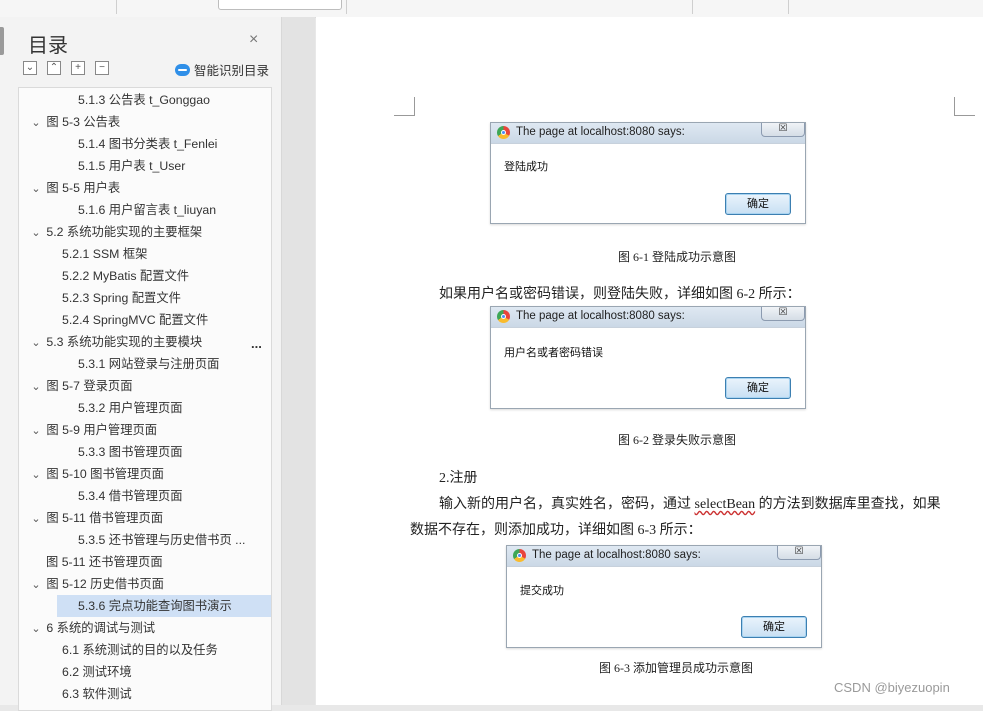  I want to click on toc-item-label: 5.1.6 用户留言表 t_liuyan, so click(147, 210).